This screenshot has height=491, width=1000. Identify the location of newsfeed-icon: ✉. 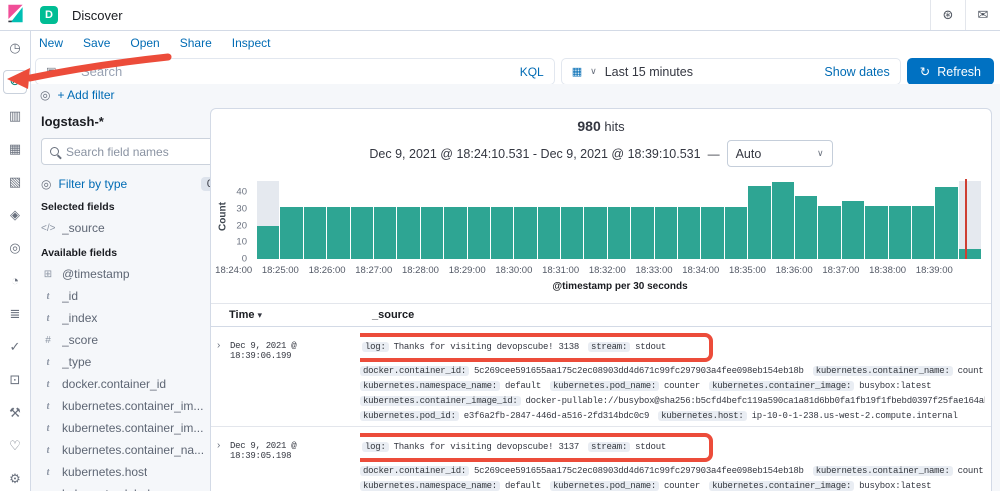
(982, 15).